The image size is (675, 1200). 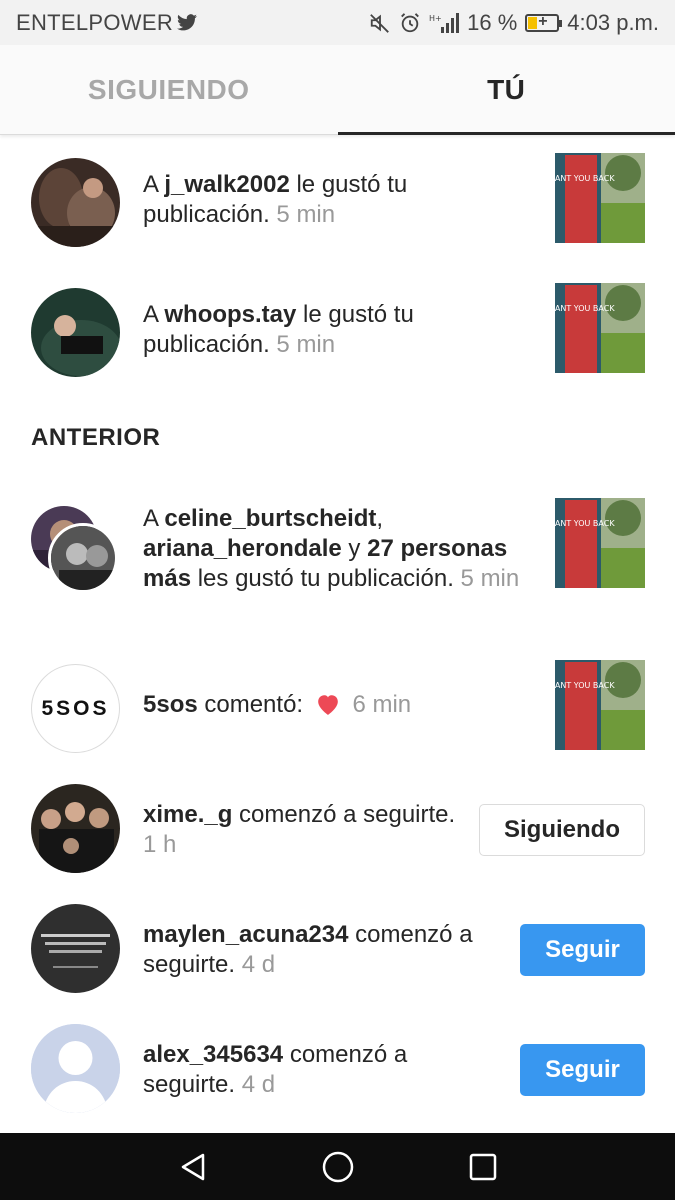 What do you see at coordinates (193, 1167) in the screenshot?
I see `back-icon` at bounding box center [193, 1167].